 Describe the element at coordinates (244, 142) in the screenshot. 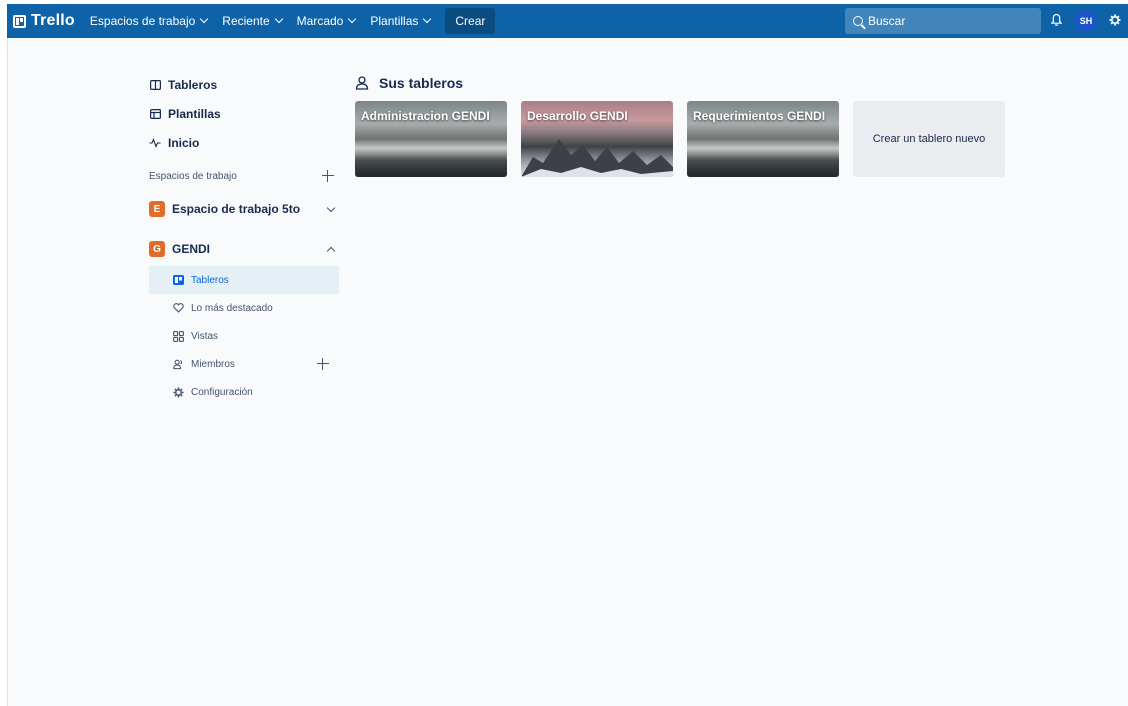

I see `sidebar-item-home: Inicio` at that location.